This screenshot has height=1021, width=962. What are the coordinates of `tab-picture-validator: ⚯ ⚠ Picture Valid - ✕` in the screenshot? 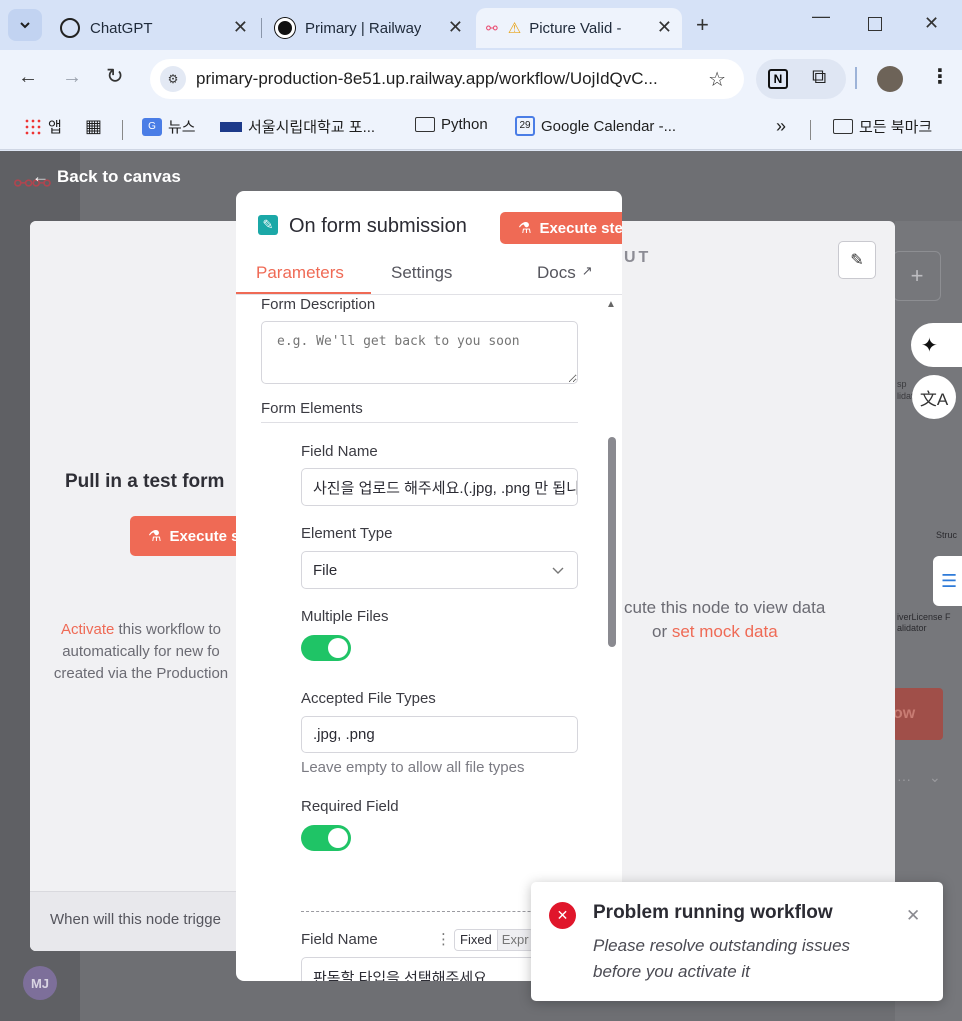 It's located at (579, 28).